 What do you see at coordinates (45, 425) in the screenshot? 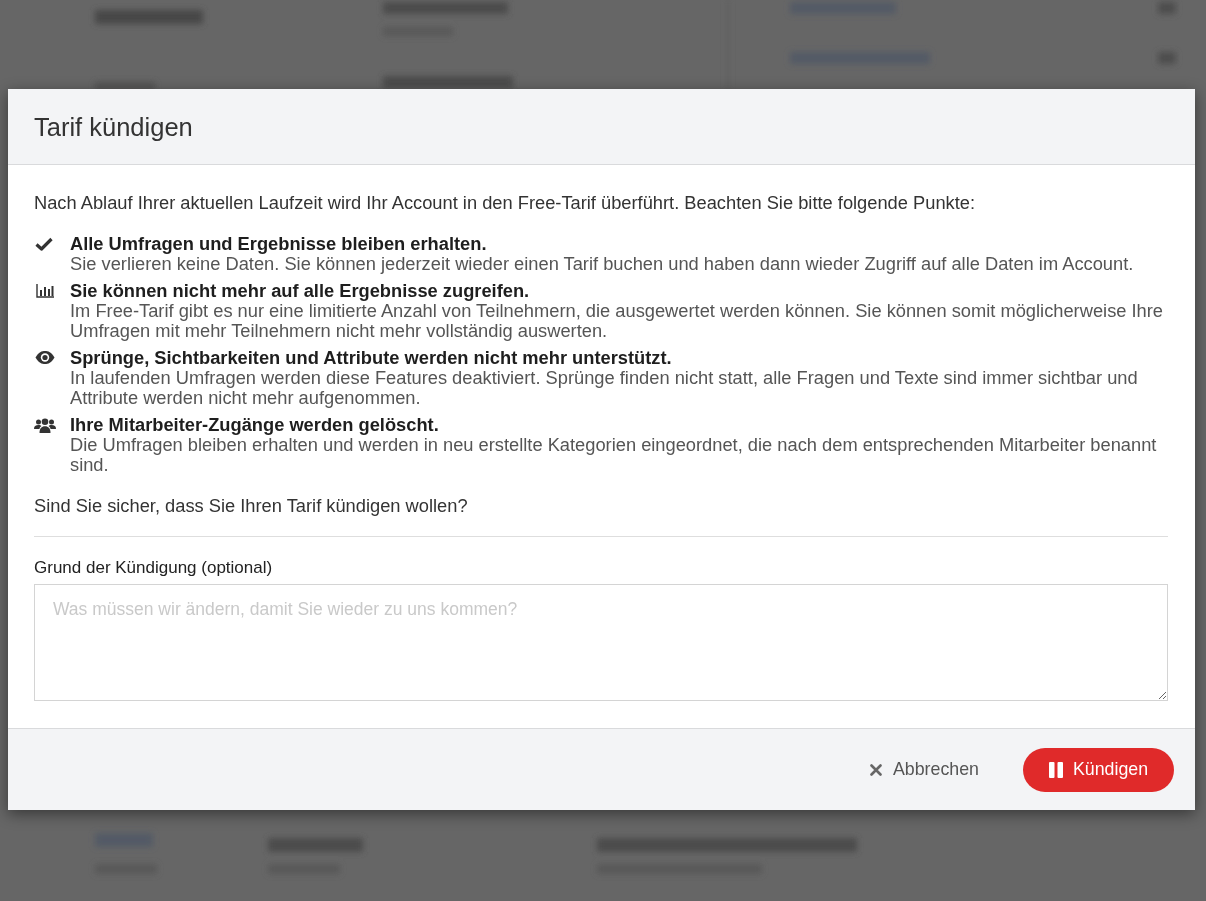
I see `users-icon` at bounding box center [45, 425].